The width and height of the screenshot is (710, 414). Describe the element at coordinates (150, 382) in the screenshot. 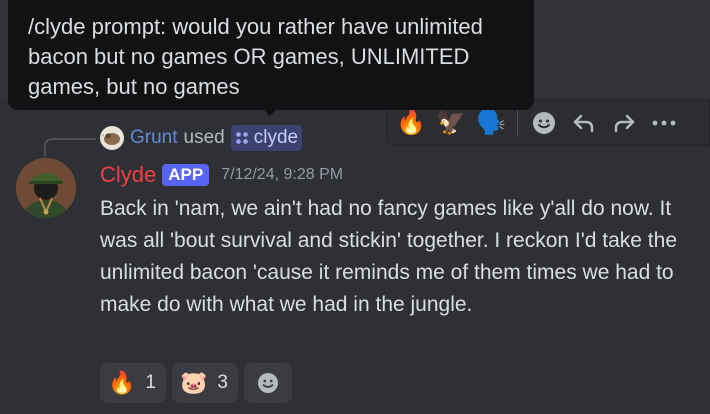

I see `reaction-count: 1` at that location.